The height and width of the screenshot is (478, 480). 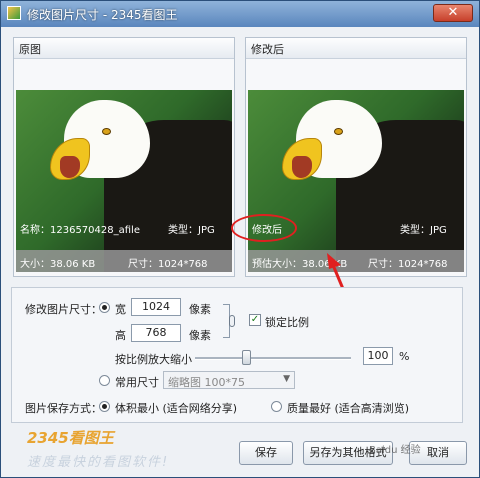 I want to click on save-mode-small-label: 体积最小 (适合网络分享), so click(x=176, y=408).